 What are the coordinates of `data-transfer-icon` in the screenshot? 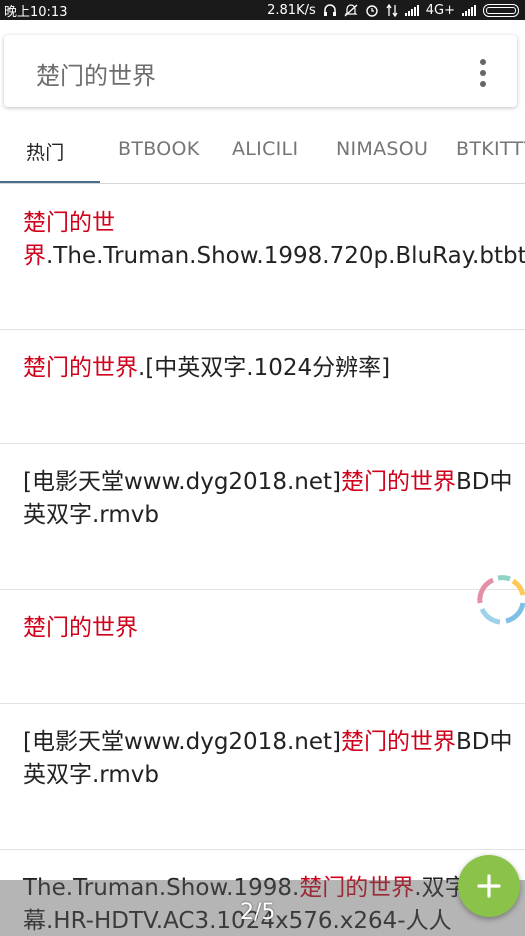 It's located at (392, 10).